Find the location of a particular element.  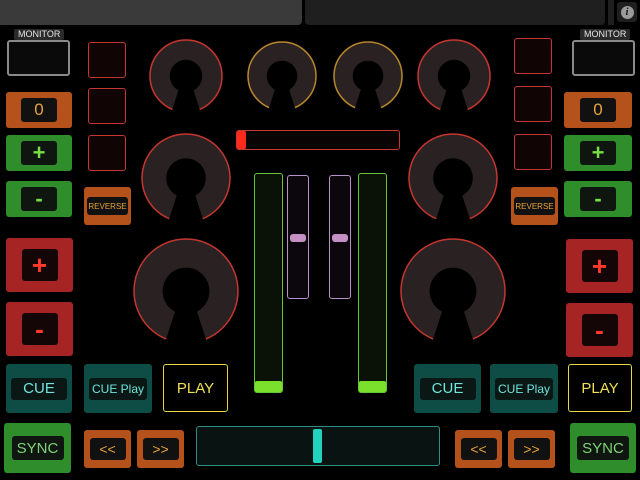

cue-button-left: CUE is located at coordinates (39, 388).